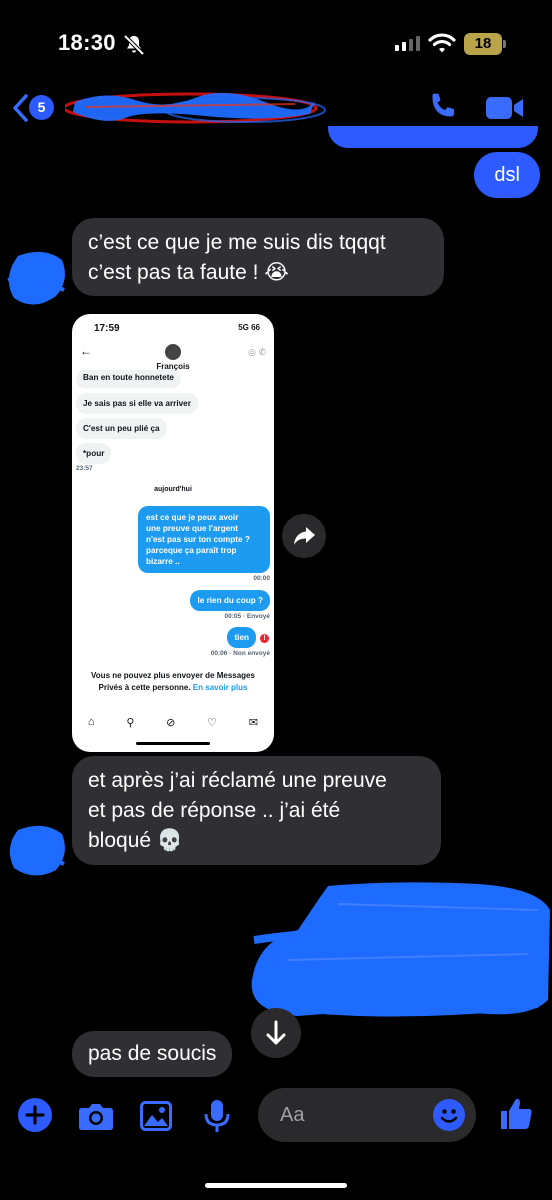  Describe the element at coordinates (191, 550) in the screenshot. I see `shot-line: parceque ça paraît trop` at that location.